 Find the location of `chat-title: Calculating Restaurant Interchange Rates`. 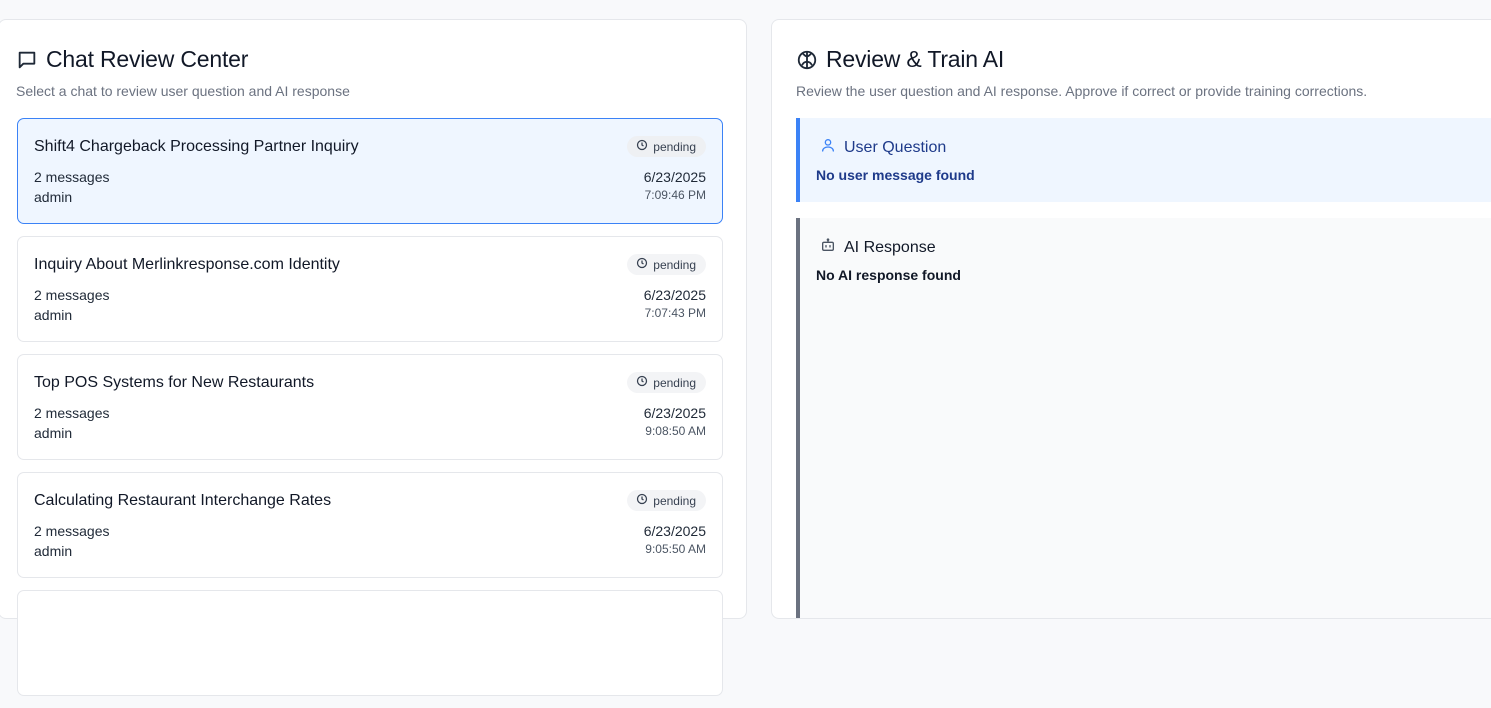

chat-title: Calculating Restaurant Interchange Rates is located at coordinates (183, 500).